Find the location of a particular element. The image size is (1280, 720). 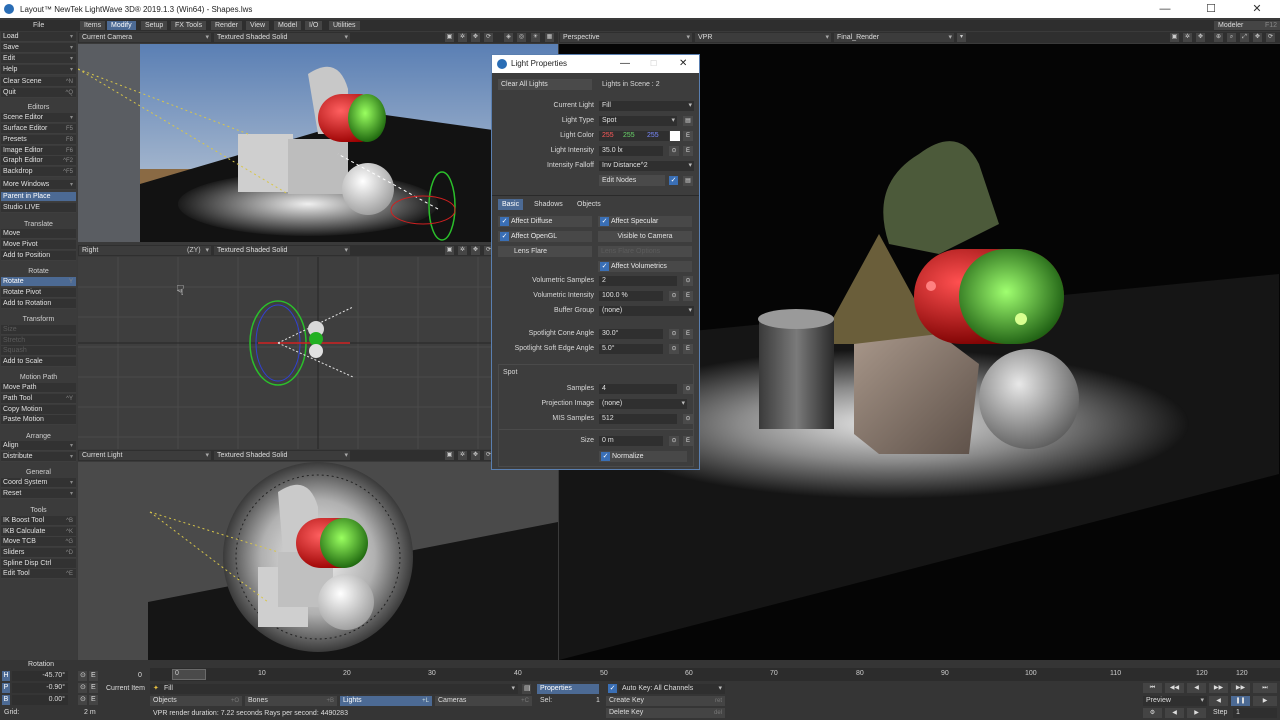

normalize-toggle: ✓ Normalize is located at coordinates (643, 456).